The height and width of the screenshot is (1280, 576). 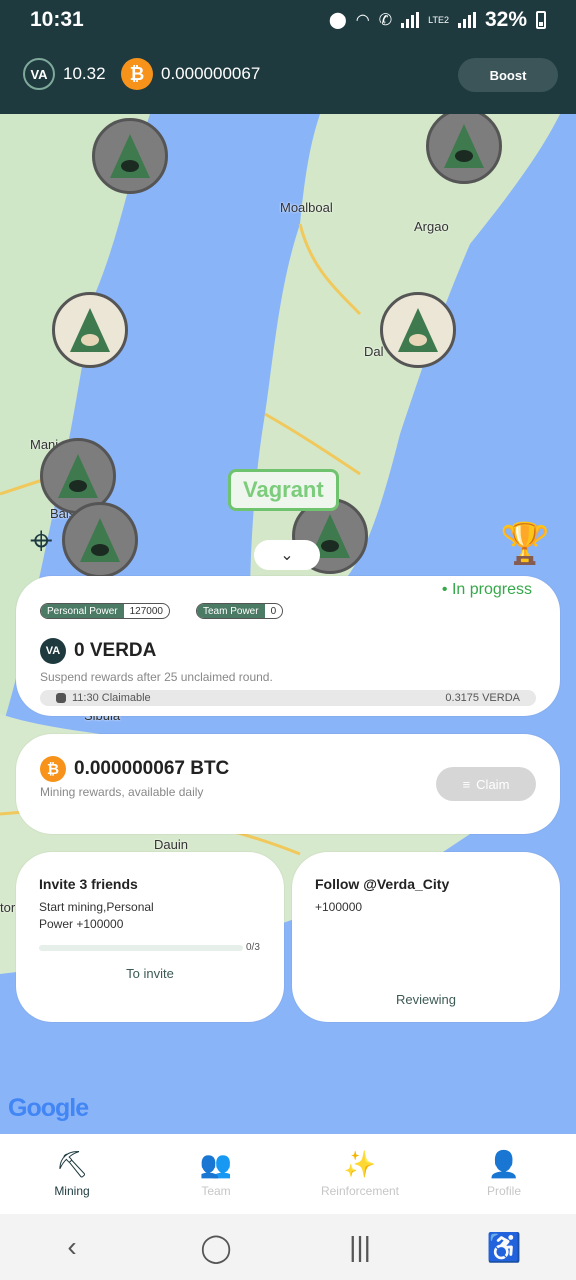 I want to click on btc-balance: ₿ 0.000000067, so click(x=190, y=74).